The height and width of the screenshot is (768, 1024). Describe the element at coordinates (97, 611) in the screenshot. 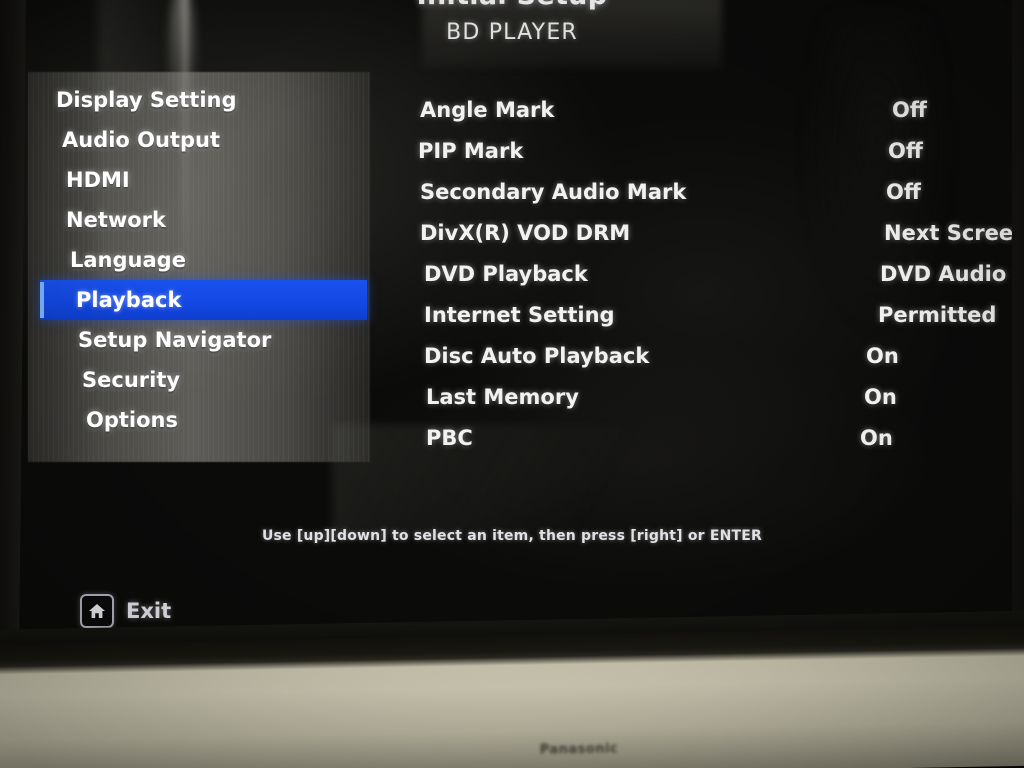

I see `home-icon` at that location.